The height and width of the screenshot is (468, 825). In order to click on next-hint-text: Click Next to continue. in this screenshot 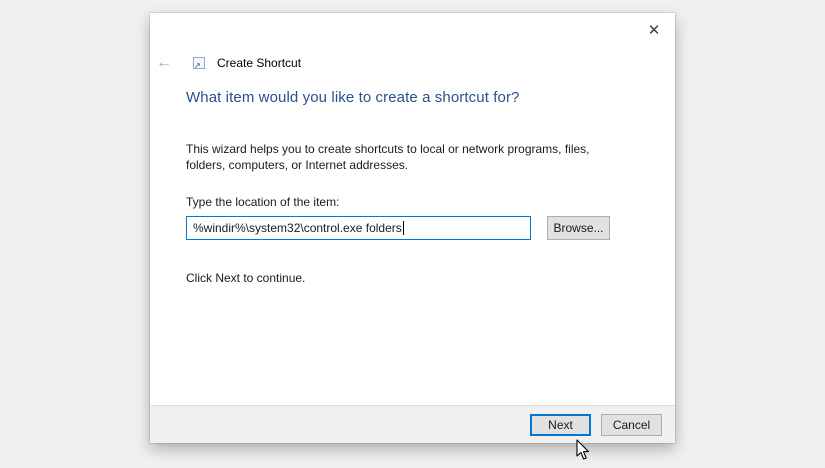, I will do `click(246, 278)`.